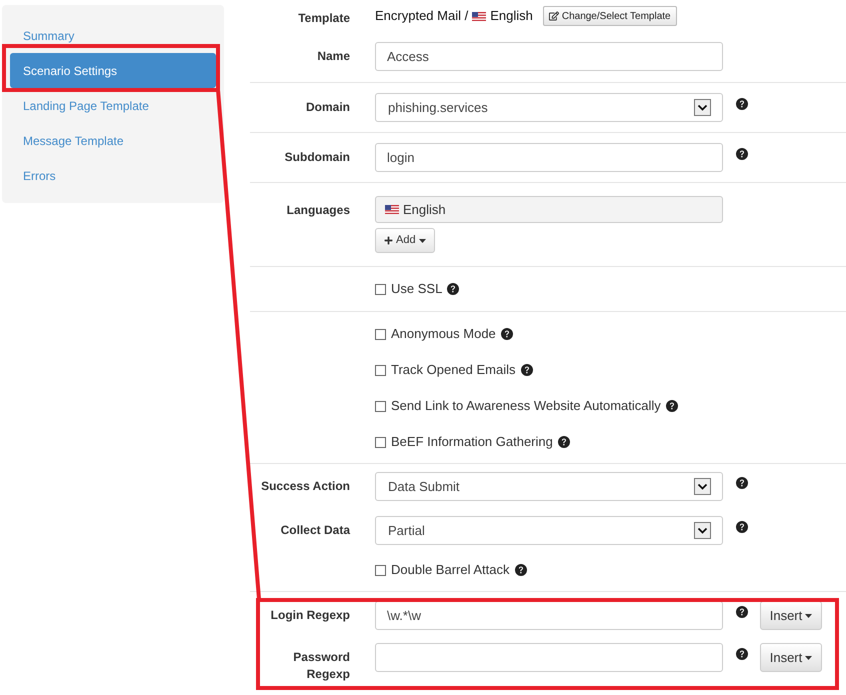 The image size is (846, 695). I want to click on field-label: Login Regexp, so click(310, 615).